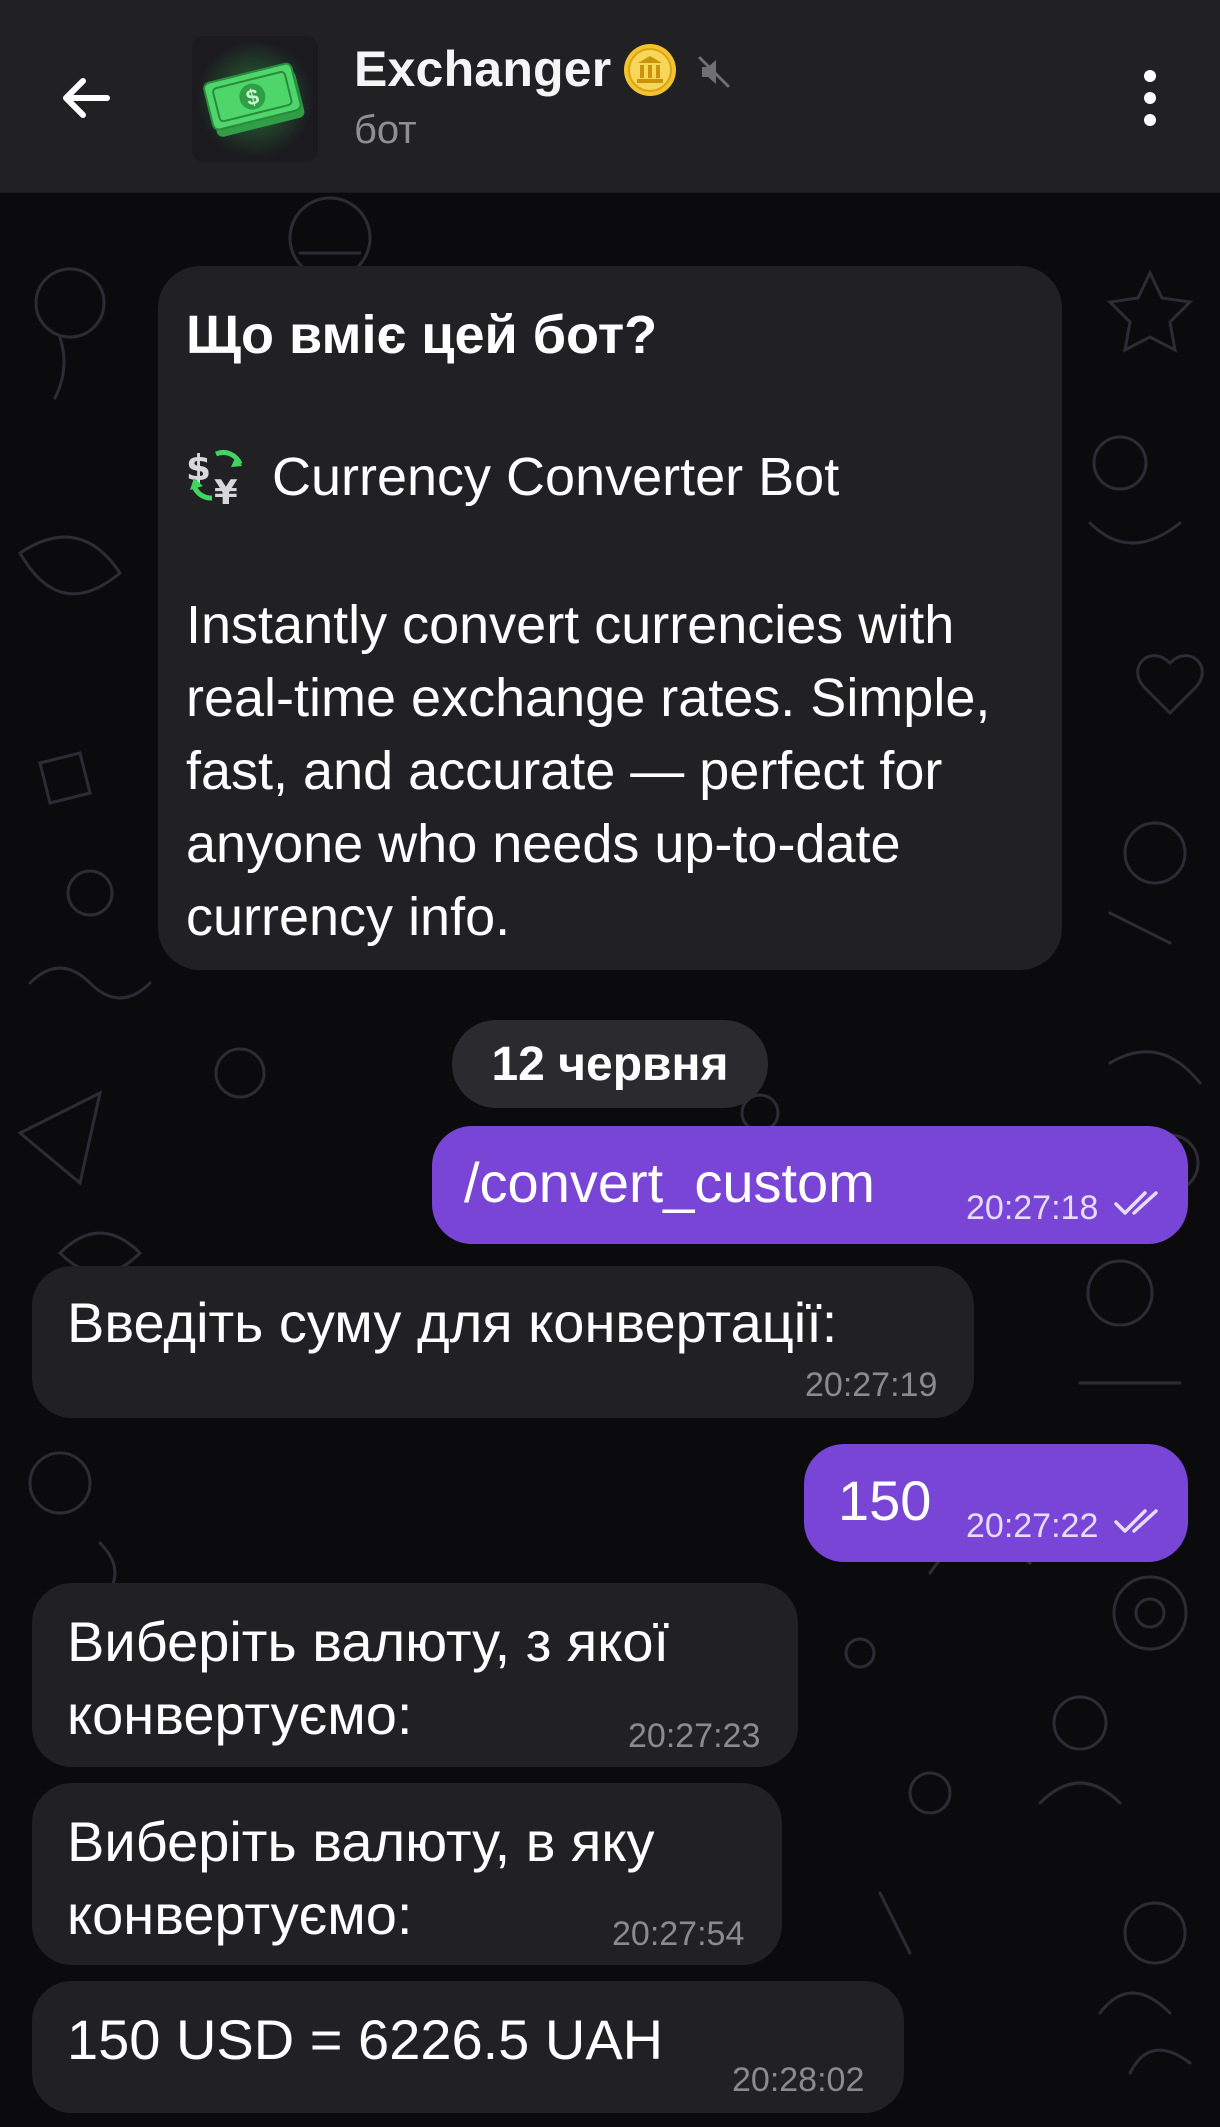 Image resolution: width=1220 pixels, height=2127 pixels. I want to click on message-time: 20:27:19, so click(871, 1385).